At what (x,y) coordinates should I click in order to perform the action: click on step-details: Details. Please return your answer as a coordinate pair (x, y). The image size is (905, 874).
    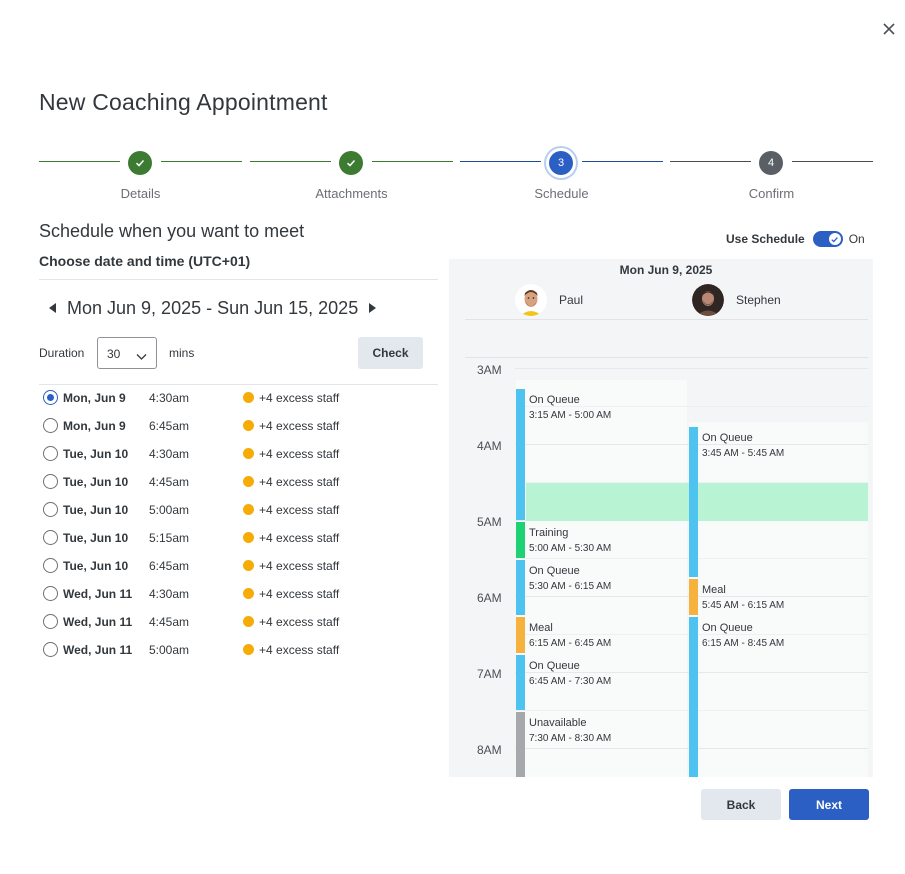
    Looking at the image, I should click on (140, 178).